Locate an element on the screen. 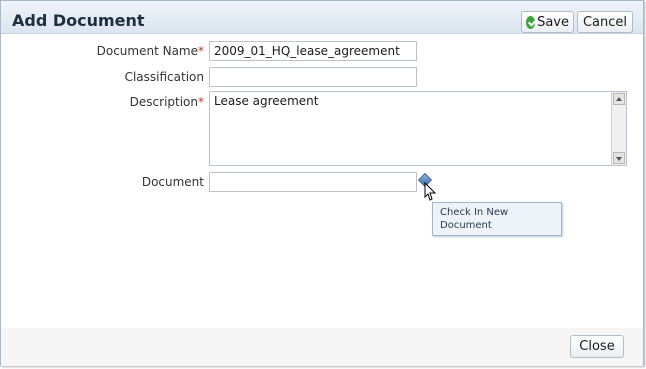 This screenshot has width=646, height=369. cancel-button-label: Cancel is located at coordinates (605, 22).